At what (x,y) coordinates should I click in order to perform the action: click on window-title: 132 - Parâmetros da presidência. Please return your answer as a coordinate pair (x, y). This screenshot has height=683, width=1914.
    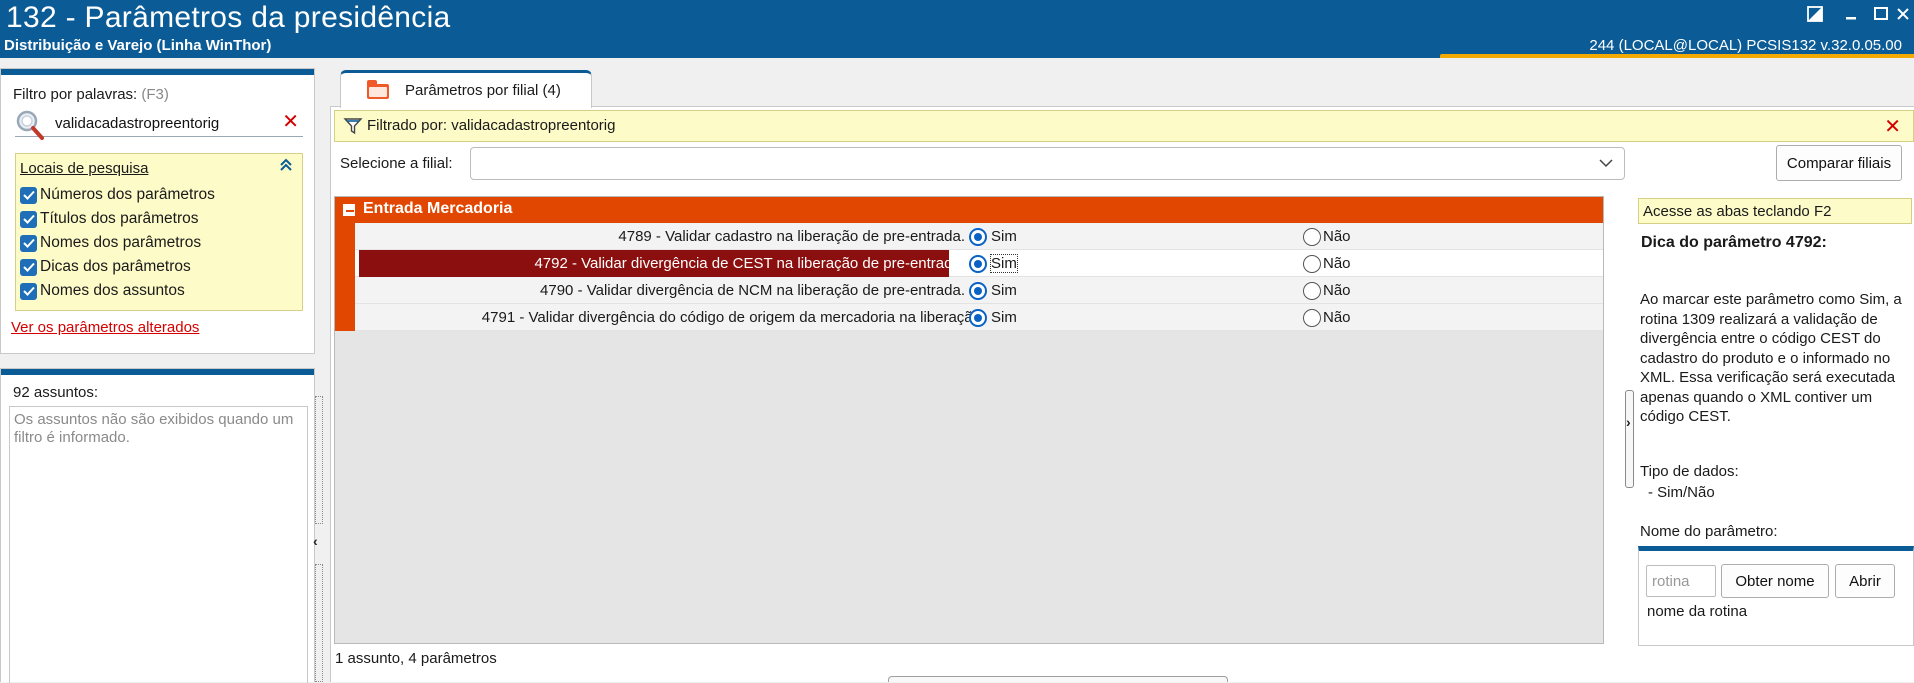
    Looking at the image, I should click on (228, 17).